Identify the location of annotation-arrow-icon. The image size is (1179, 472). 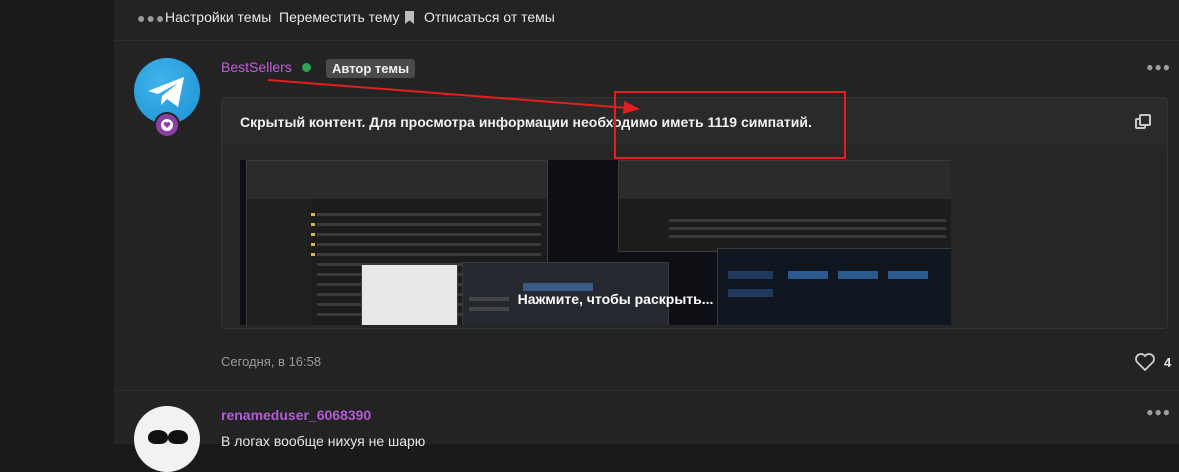
(453, 96).